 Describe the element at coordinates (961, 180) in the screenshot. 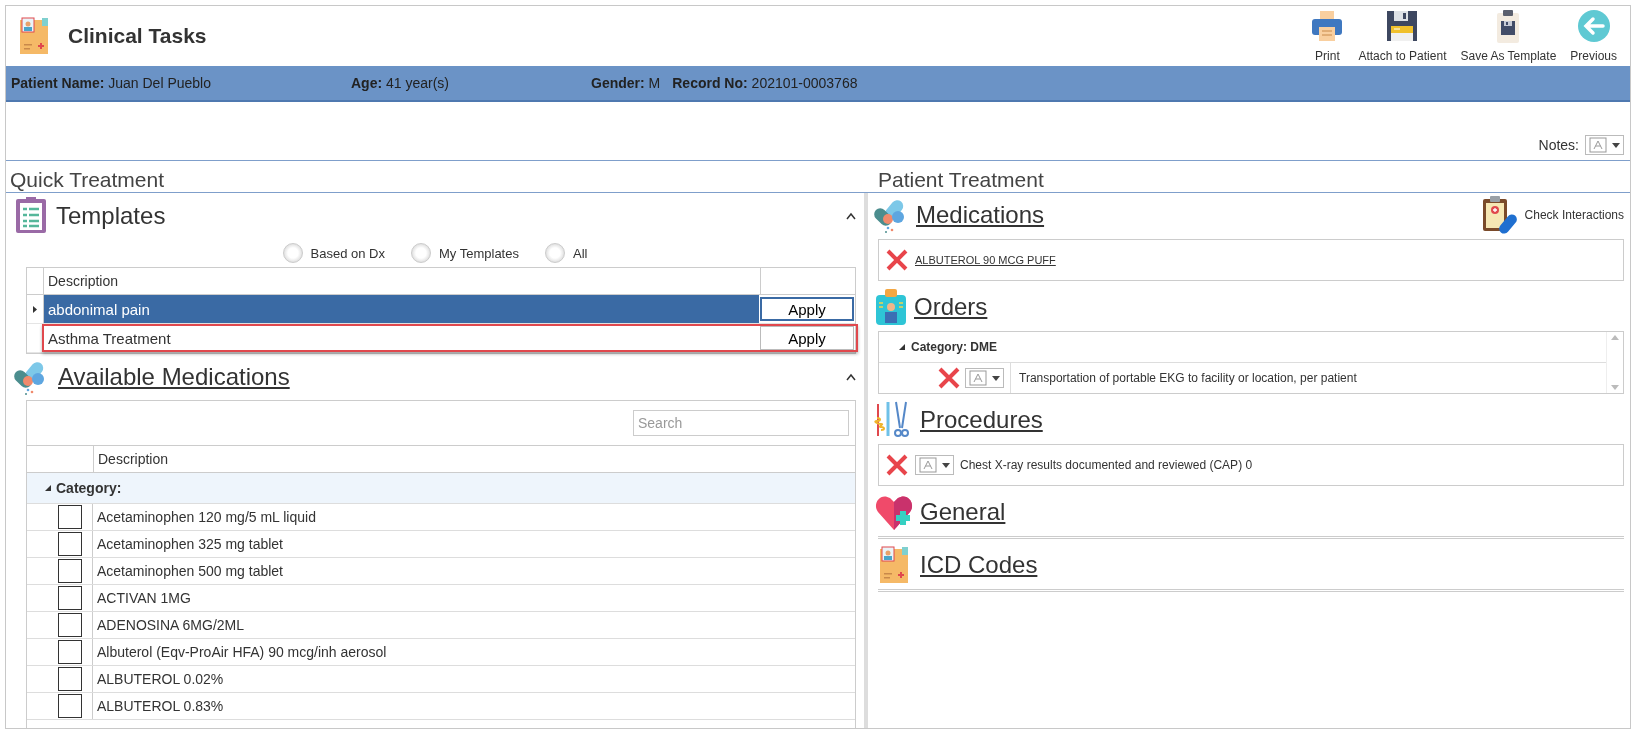

I see `section-heading: Patient Treatment` at that location.